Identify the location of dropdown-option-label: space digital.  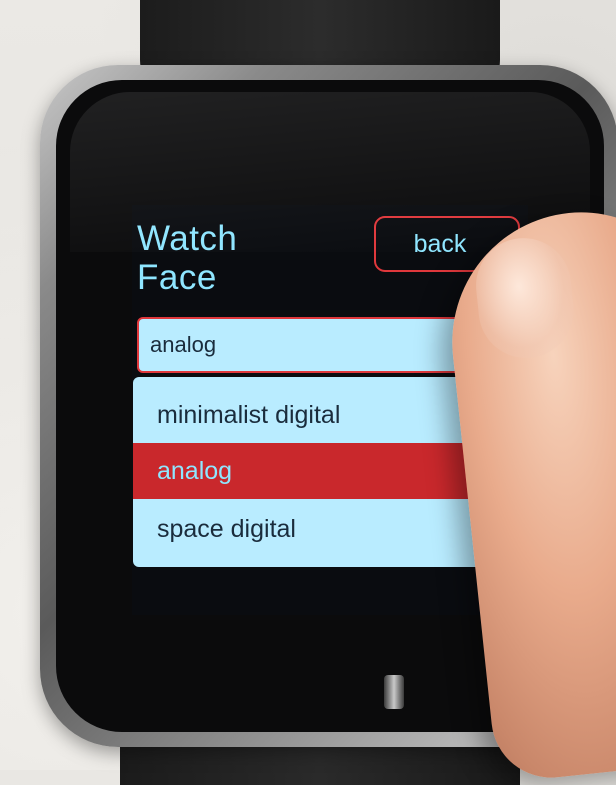
(226, 528).